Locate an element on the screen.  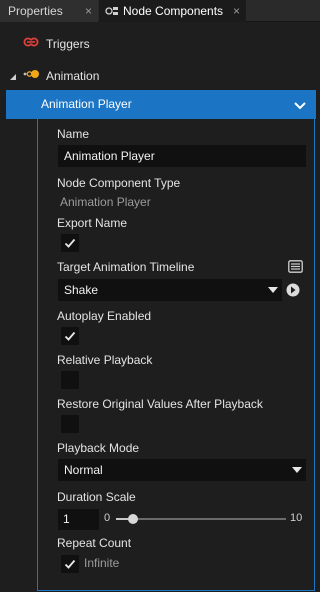
relative-playback-label: Relative Playback is located at coordinates (105, 360).